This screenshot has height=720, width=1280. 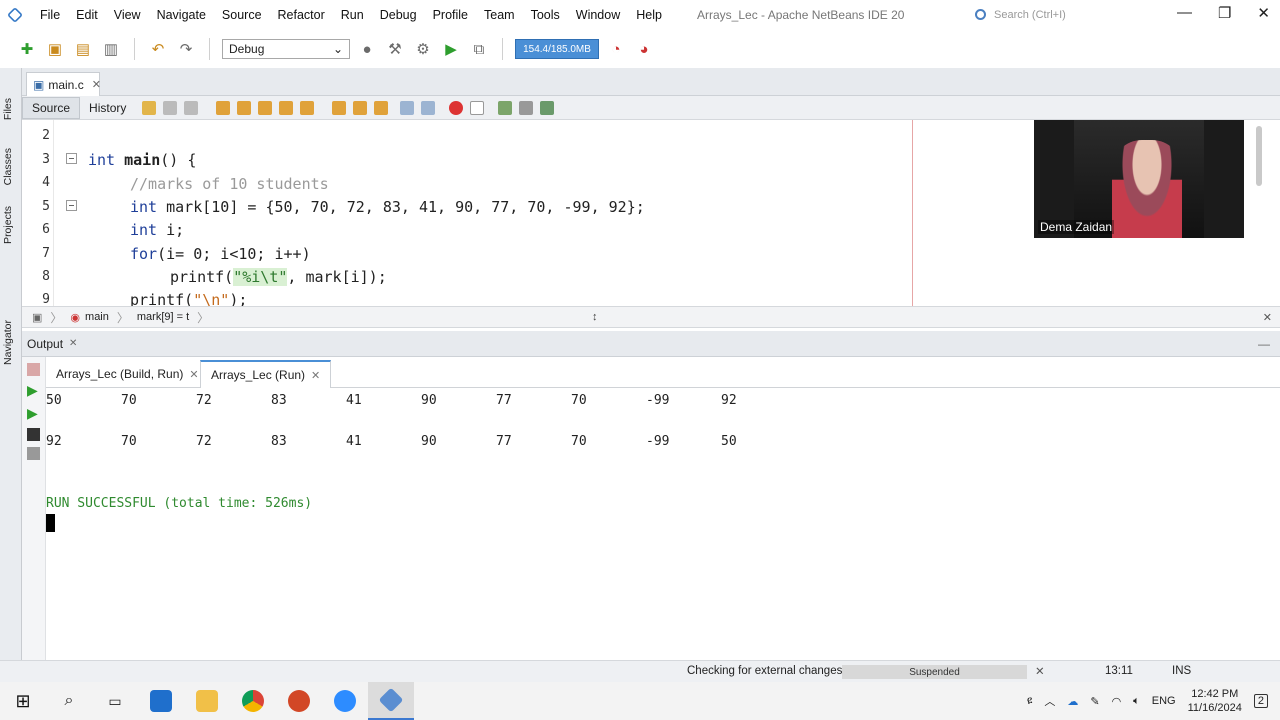 I want to click on find-next-icon, so click(x=265, y=107).